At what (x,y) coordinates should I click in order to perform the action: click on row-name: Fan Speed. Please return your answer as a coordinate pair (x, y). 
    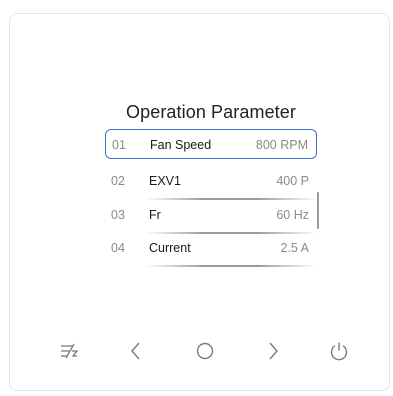
    Looking at the image, I should click on (181, 145).